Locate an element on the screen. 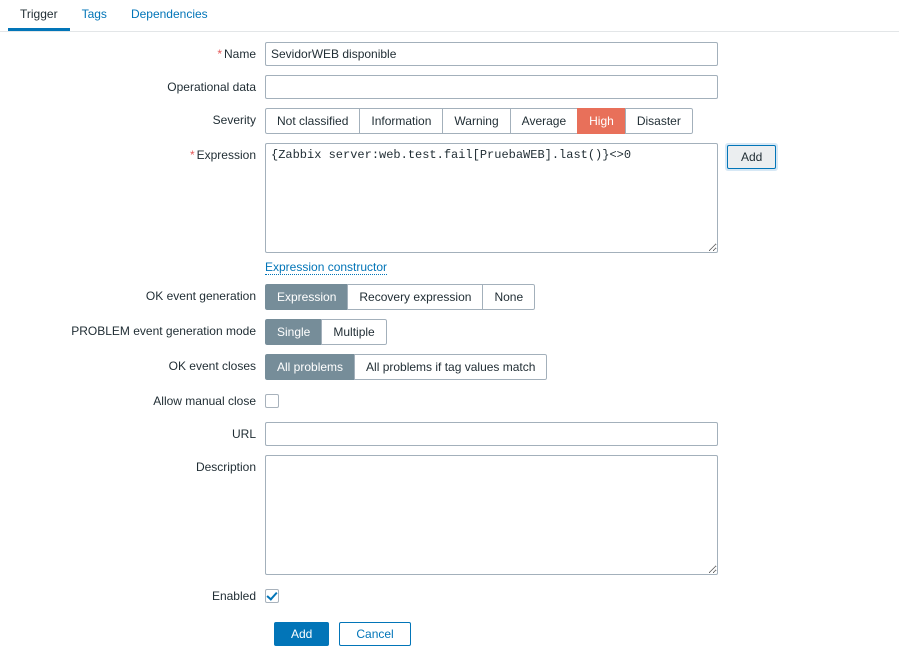 This screenshot has height=664, width=899. problem-event-generation-mode-segmented-control: Single Multiple is located at coordinates (326, 332).